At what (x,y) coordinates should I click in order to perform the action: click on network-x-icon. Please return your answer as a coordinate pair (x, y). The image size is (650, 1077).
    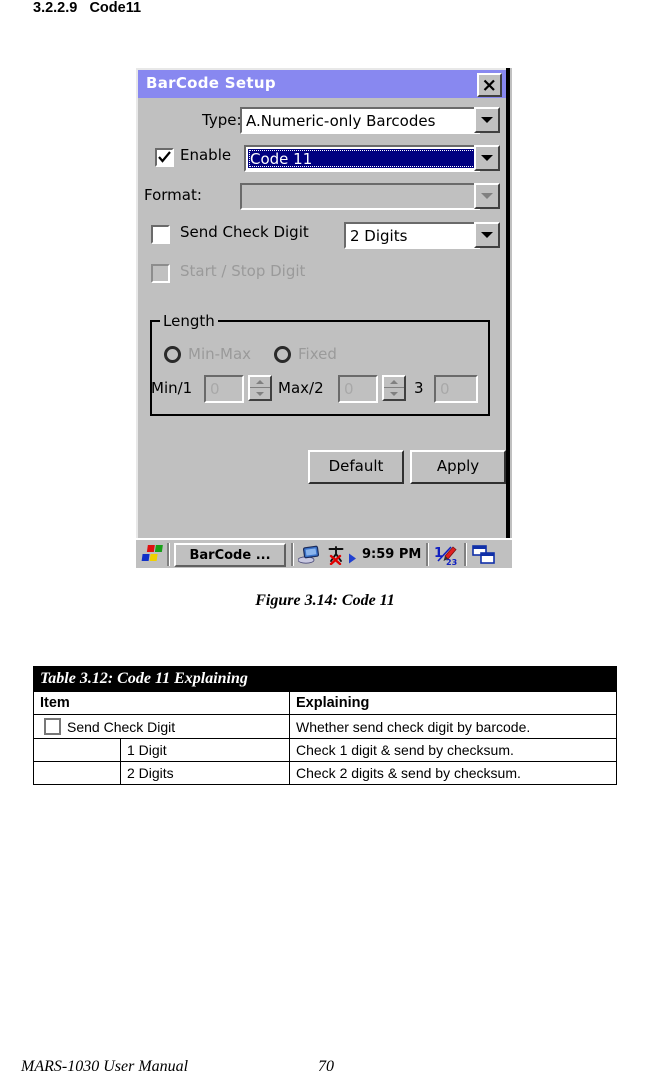
    Looking at the image, I should click on (336, 556).